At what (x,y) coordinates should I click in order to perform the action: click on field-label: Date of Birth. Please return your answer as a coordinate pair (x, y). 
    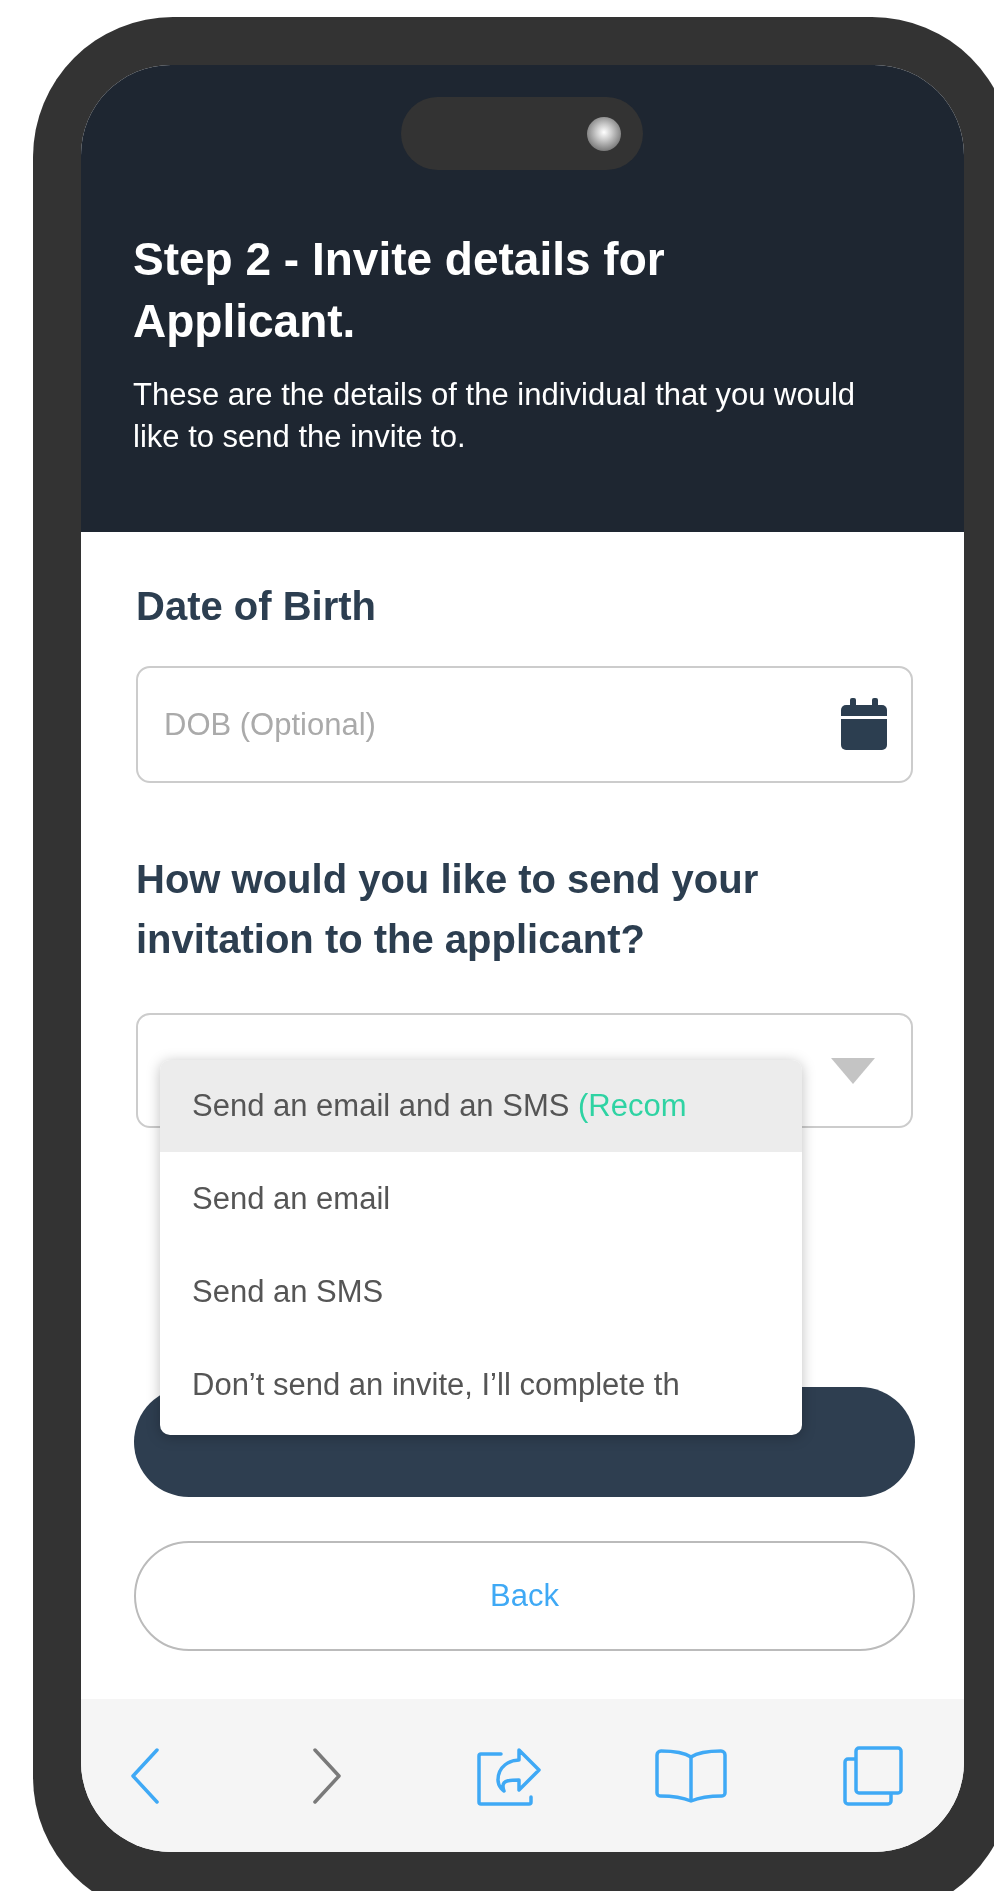
    Looking at the image, I should click on (256, 606).